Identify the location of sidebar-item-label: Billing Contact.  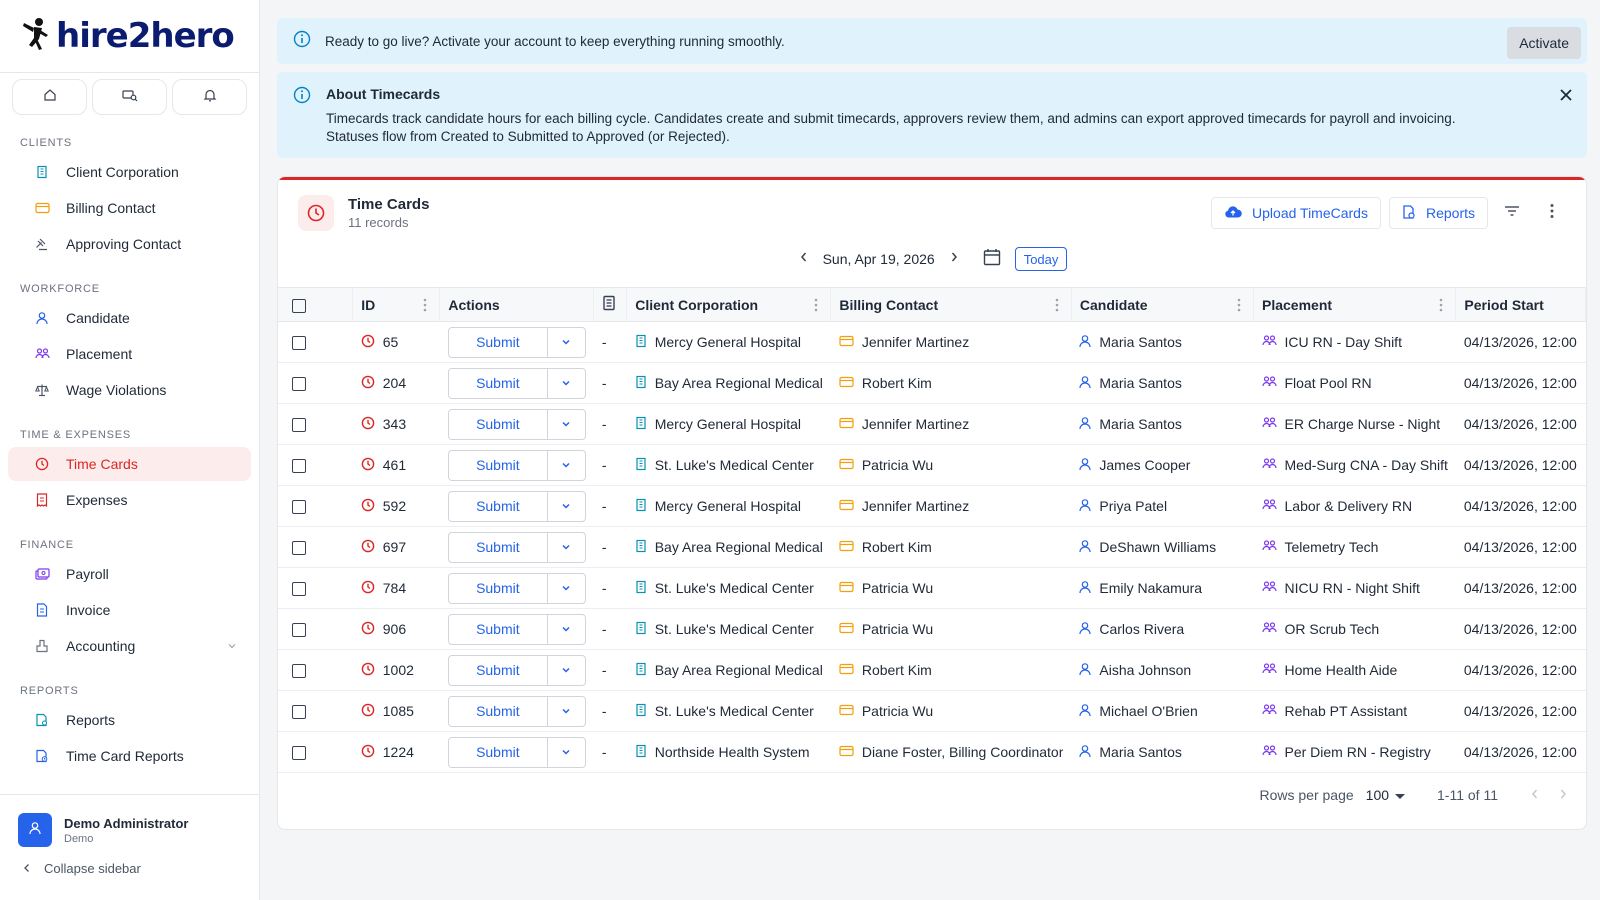
(111, 208).